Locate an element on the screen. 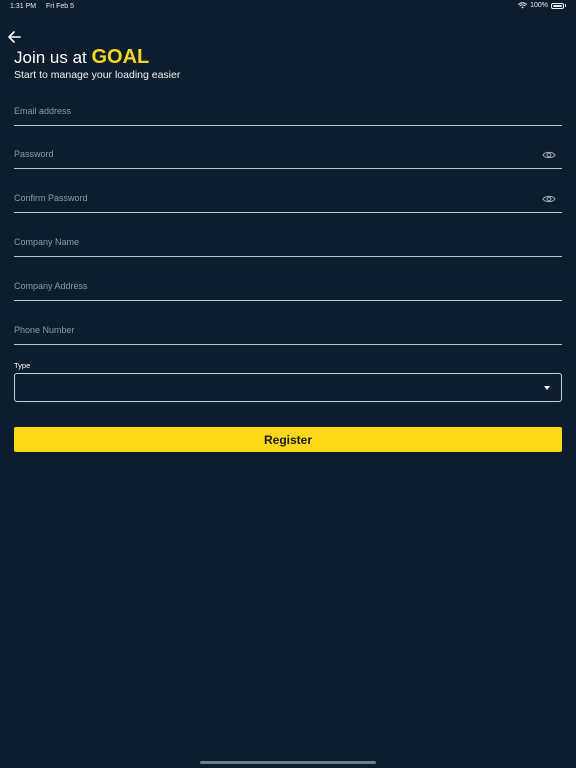 Image resolution: width=576 pixels, height=768 pixels. wifi-icon is located at coordinates (522, 5).